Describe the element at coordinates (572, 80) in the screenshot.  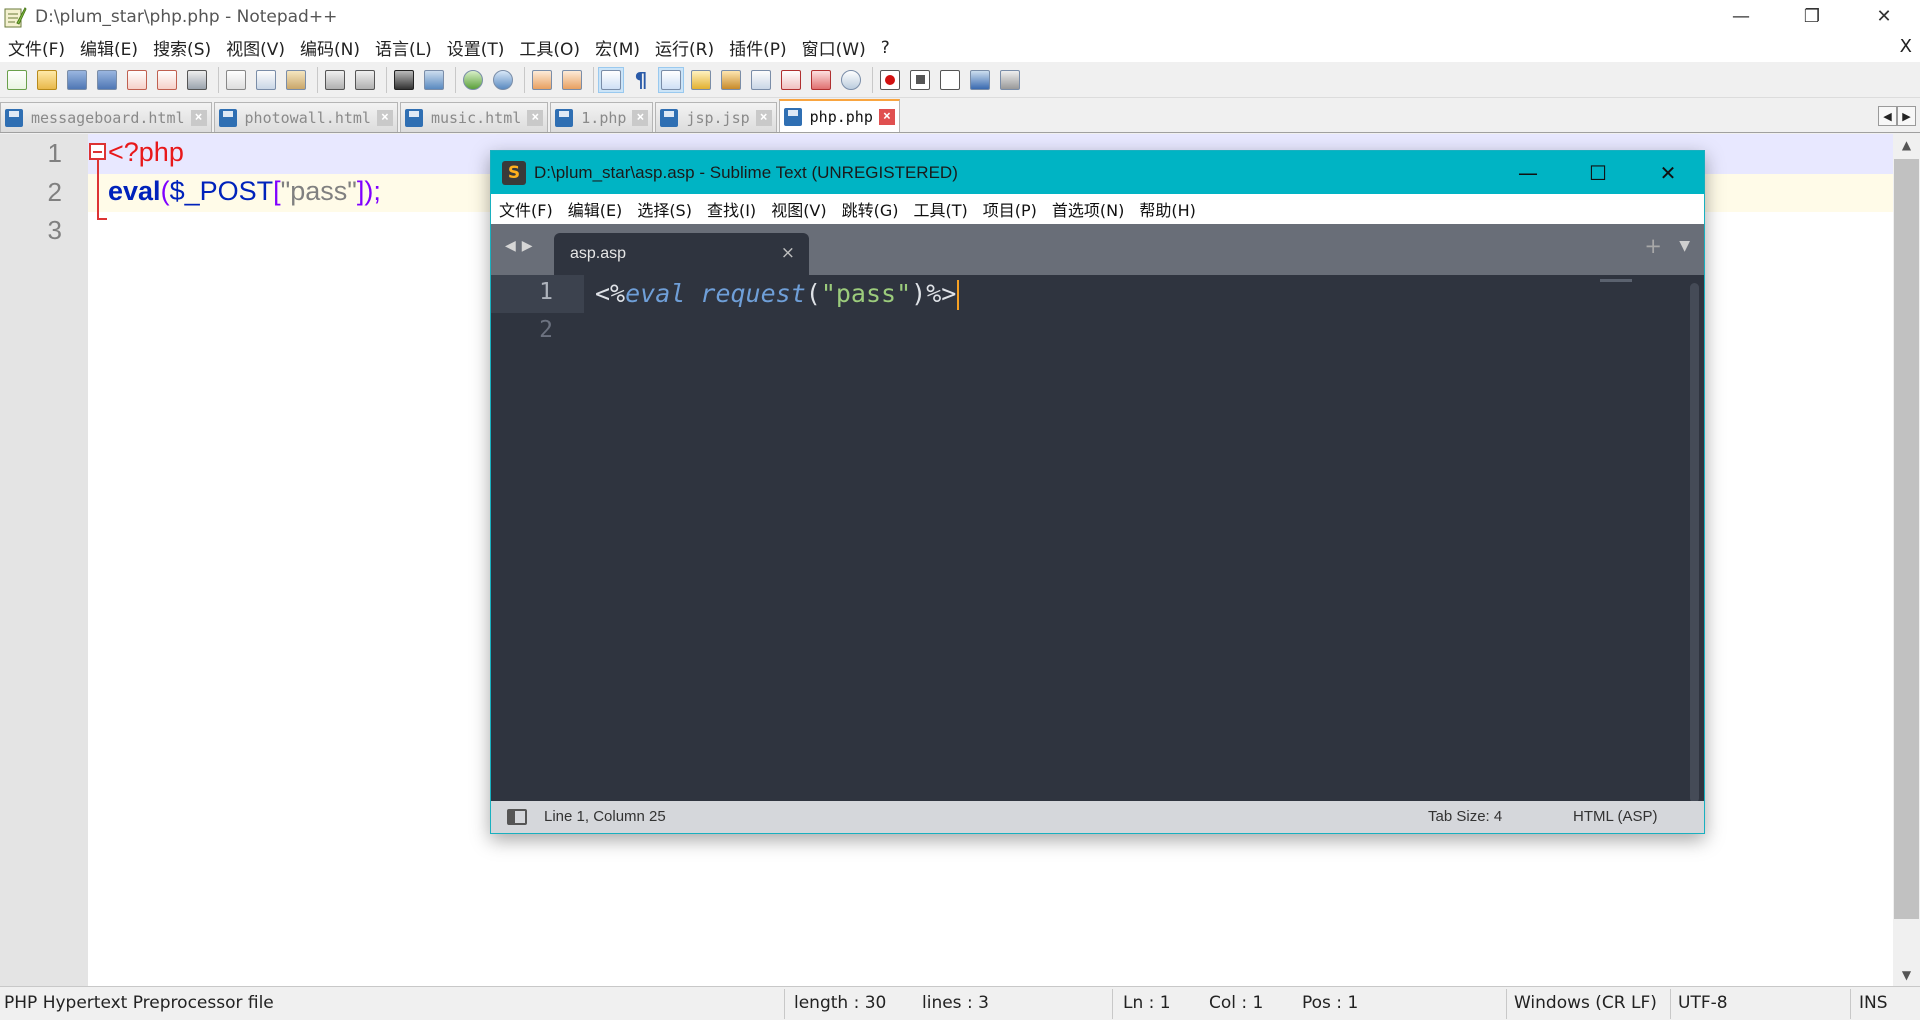
I see `sync-horizontal-scroll-icon` at that location.